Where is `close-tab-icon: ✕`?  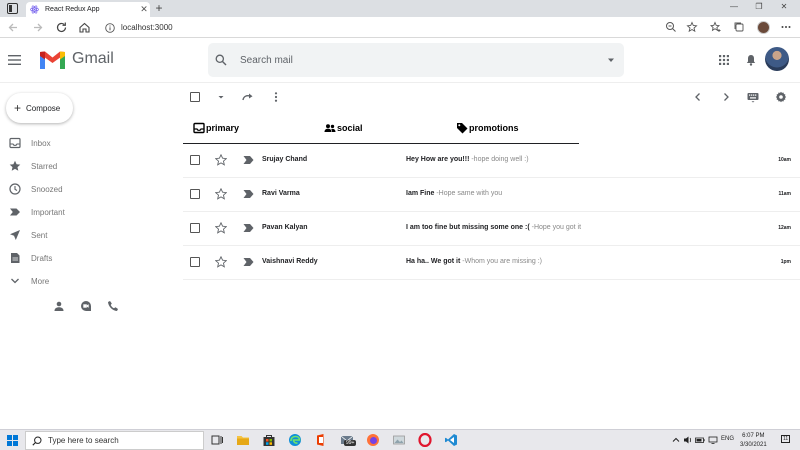 close-tab-icon: ✕ is located at coordinates (144, 9).